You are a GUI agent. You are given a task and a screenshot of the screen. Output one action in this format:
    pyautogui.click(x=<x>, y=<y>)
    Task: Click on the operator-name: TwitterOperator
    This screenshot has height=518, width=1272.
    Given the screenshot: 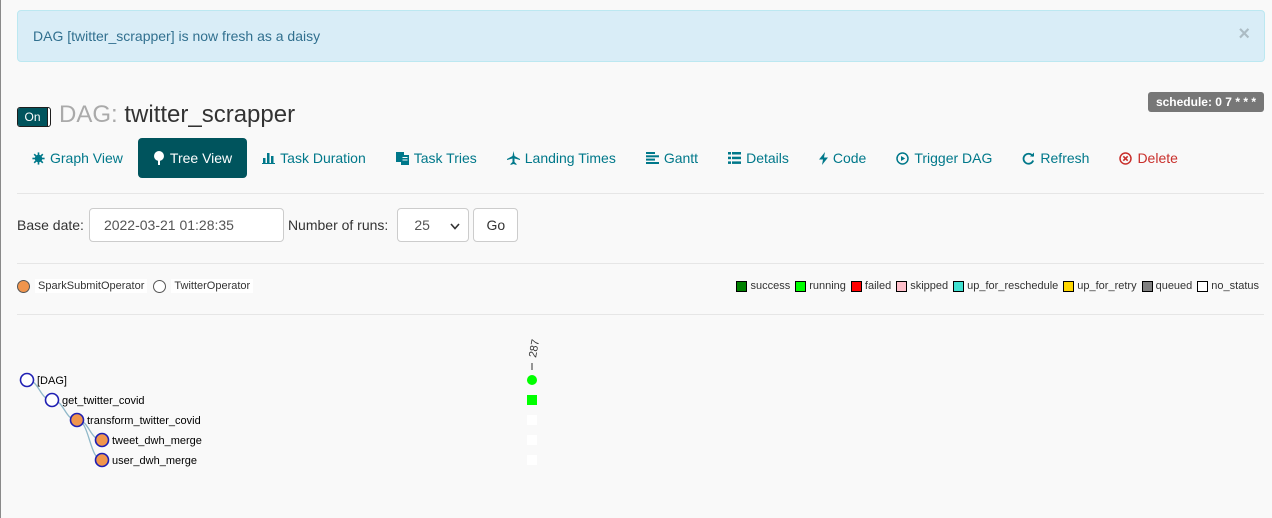 What is the action you would take?
    pyautogui.click(x=212, y=286)
    